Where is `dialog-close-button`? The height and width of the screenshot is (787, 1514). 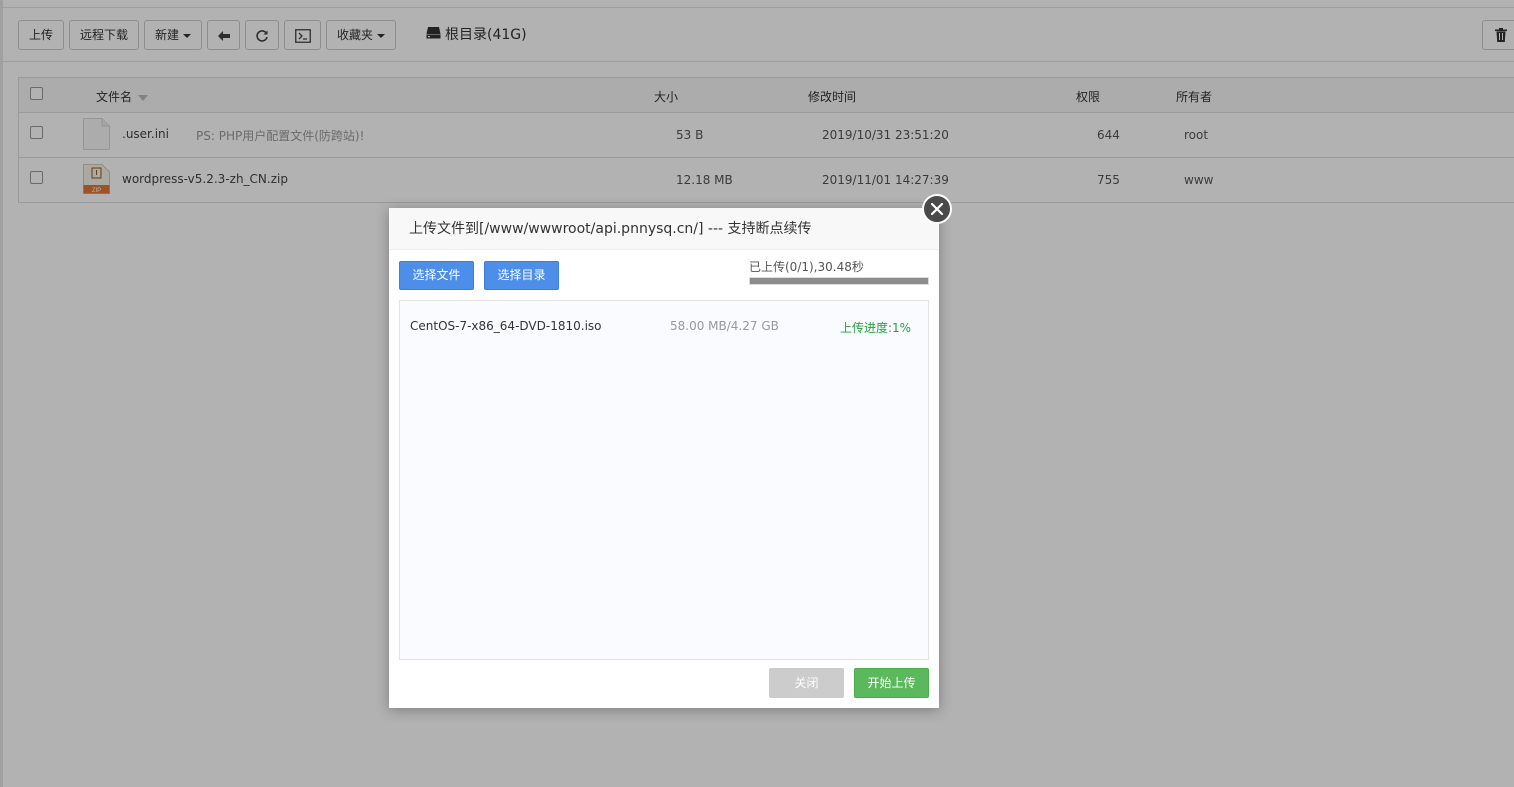 dialog-close-button is located at coordinates (937, 209).